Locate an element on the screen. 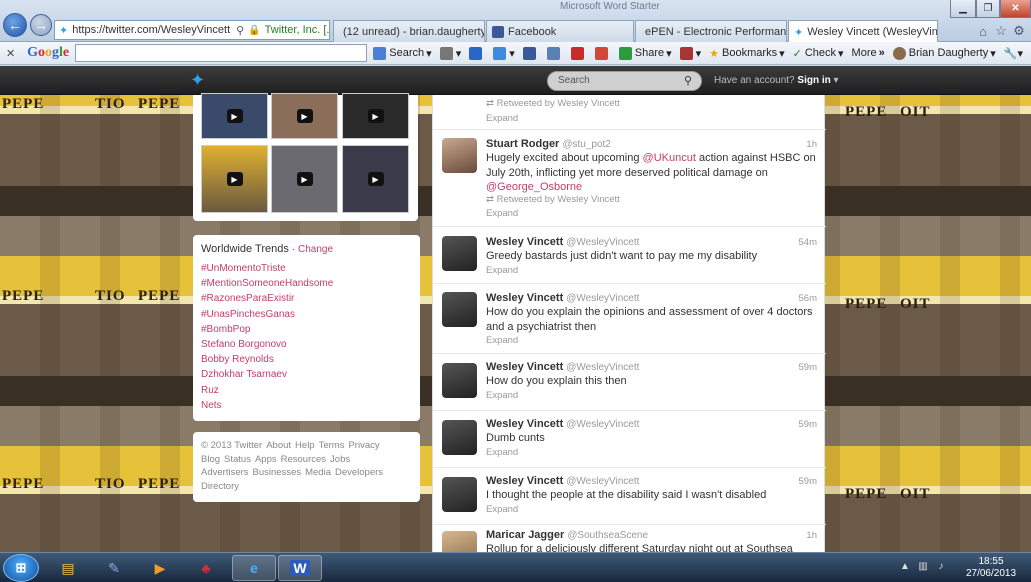 The width and height of the screenshot is (1031, 582). lock-icon: 🔒 is located at coordinates (254, 30).